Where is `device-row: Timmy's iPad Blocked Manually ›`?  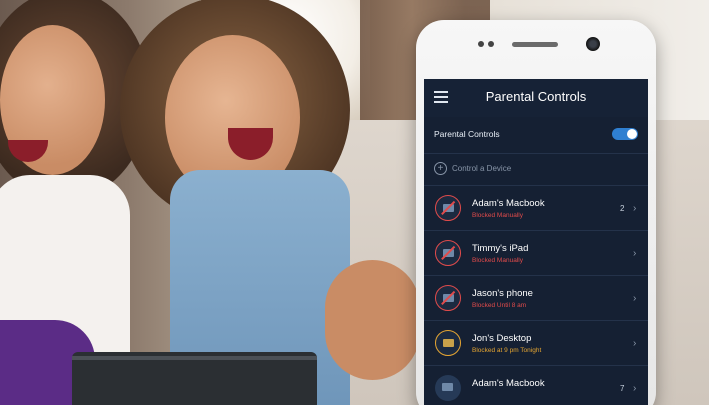 device-row: Timmy's iPad Blocked Manually › is located at coordinates (536, 253).